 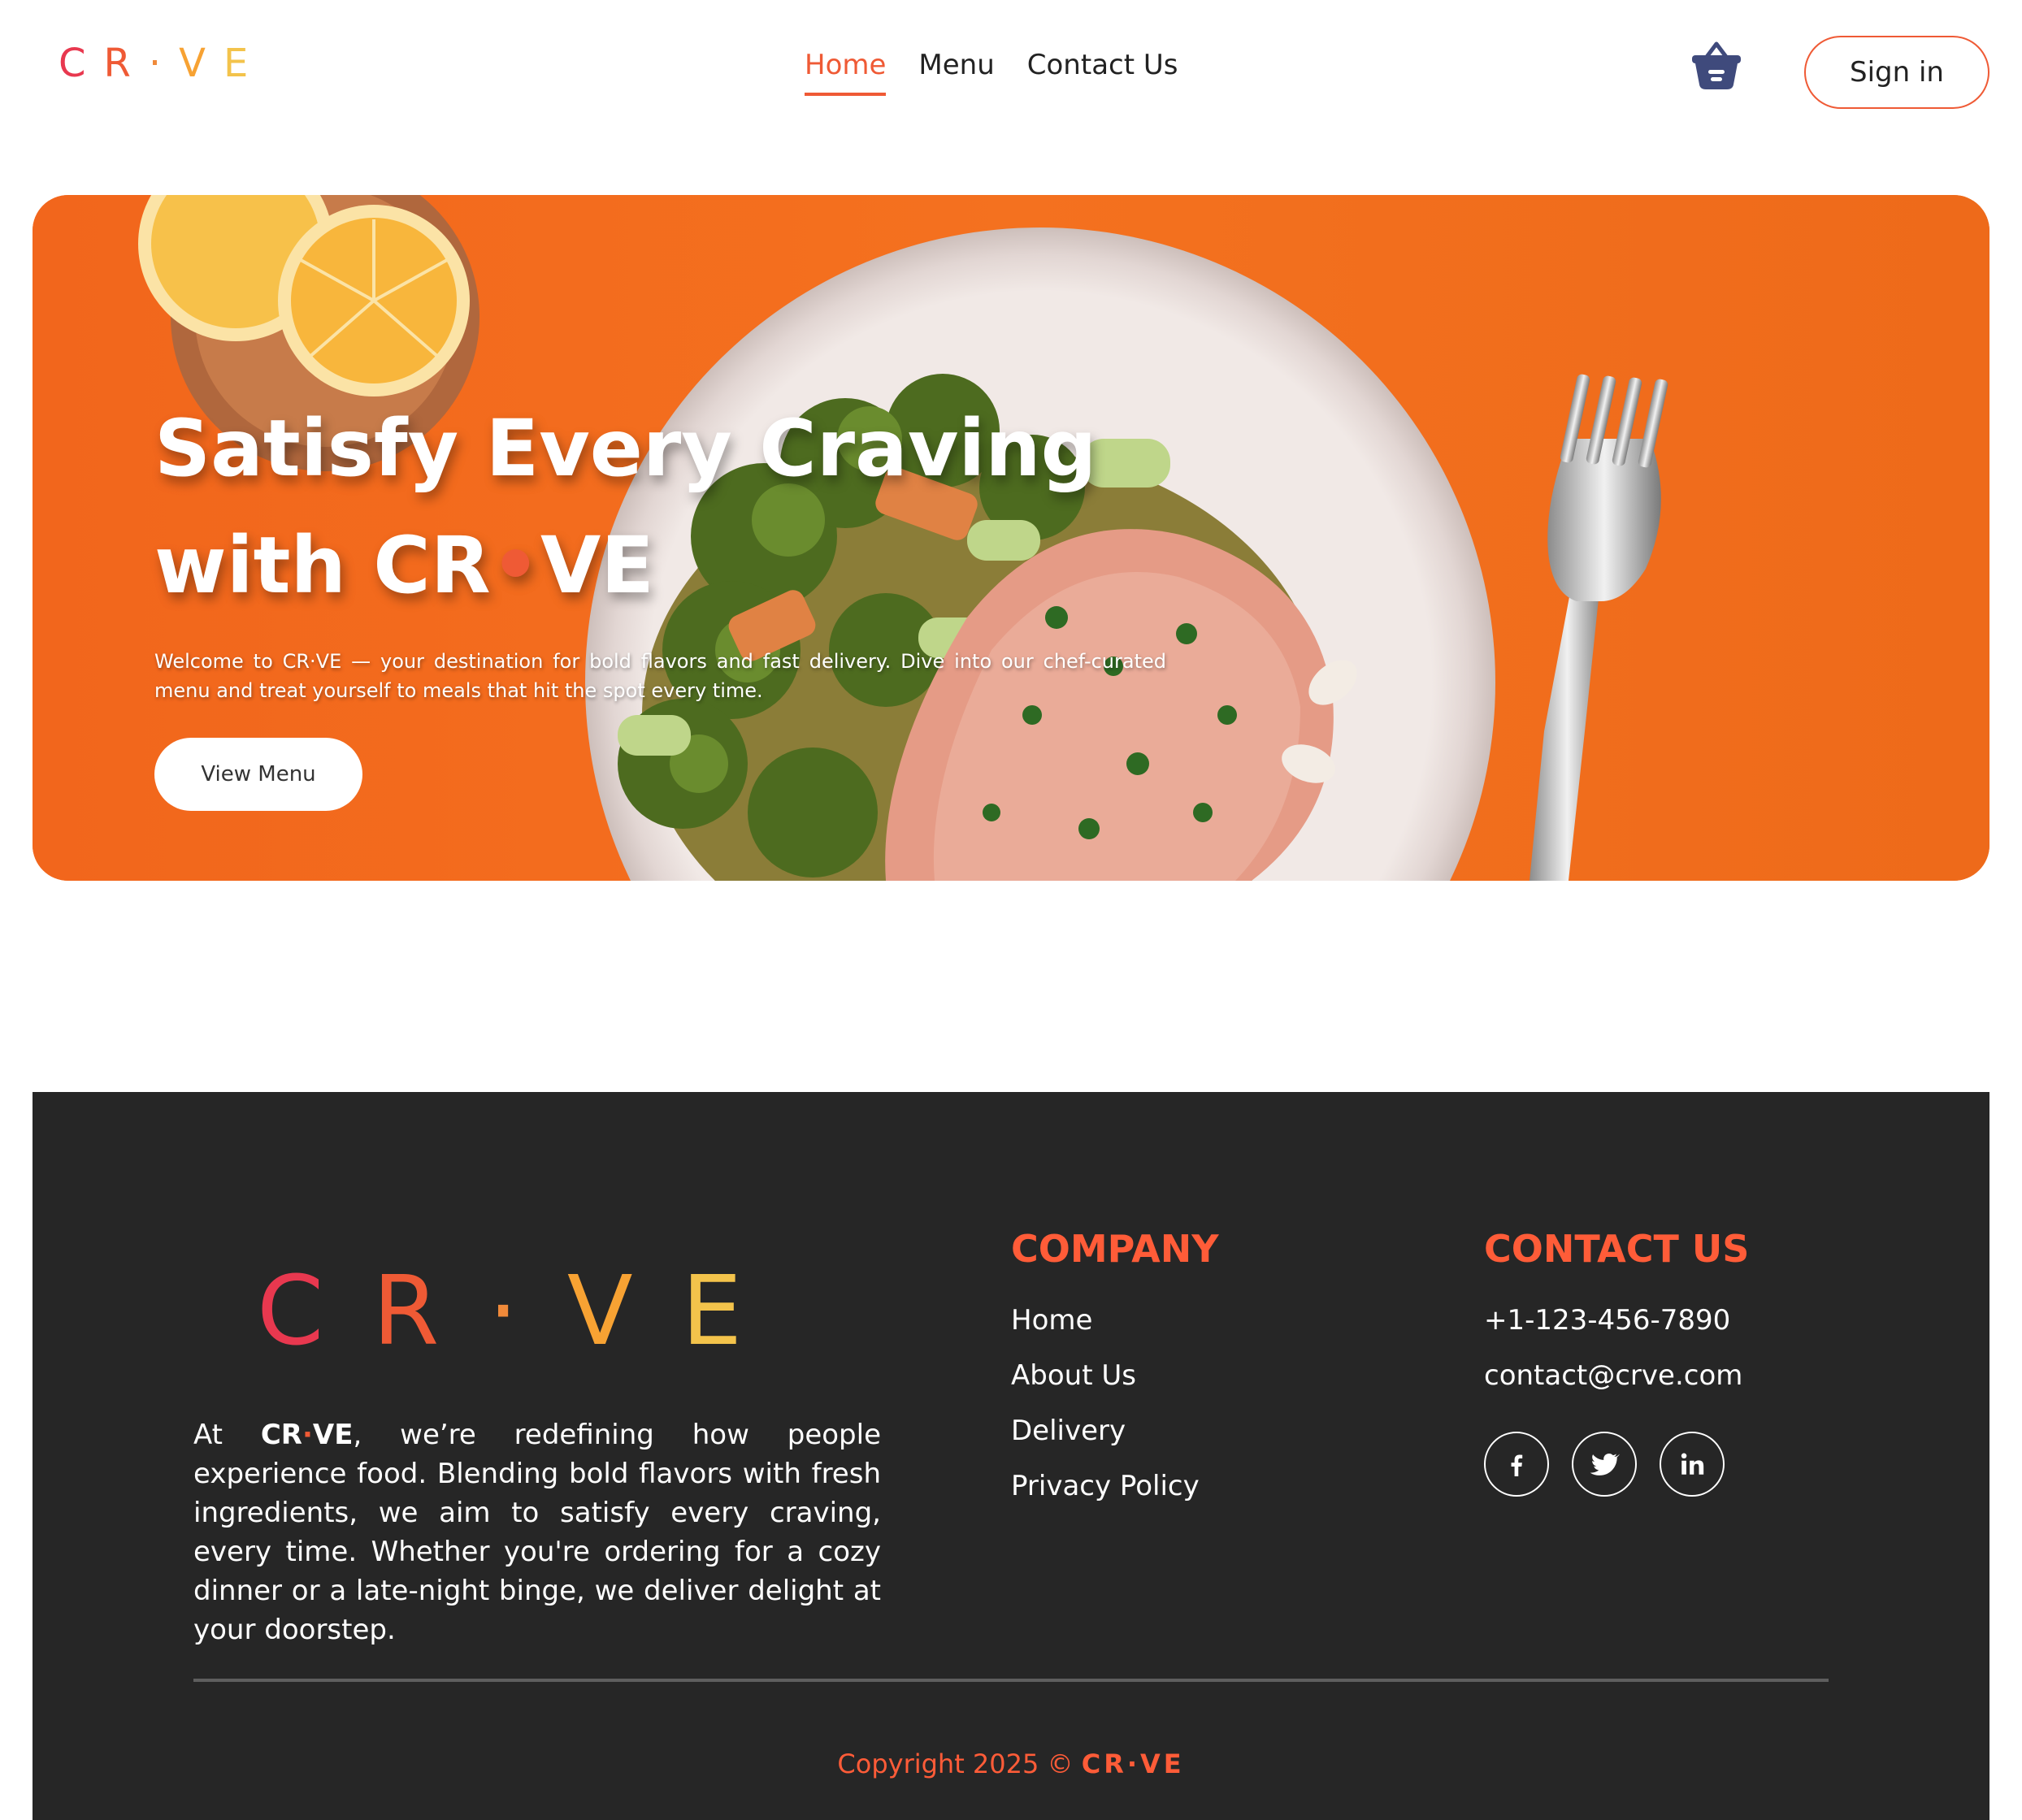 What do you see at coordinates (1115, 1493) in the screenshot?
I see `footer-link-privacy-policy: Privacy Policy` at bounding box center [1115, 1493].